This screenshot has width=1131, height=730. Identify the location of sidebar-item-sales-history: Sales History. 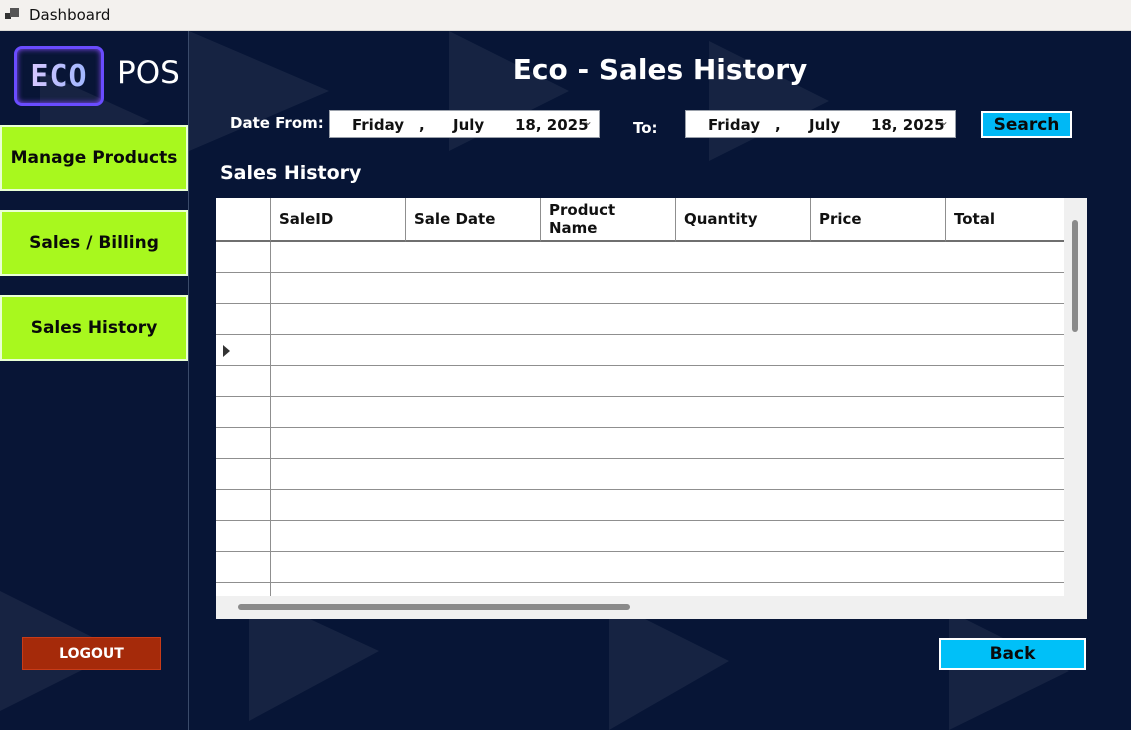
(94, 328).